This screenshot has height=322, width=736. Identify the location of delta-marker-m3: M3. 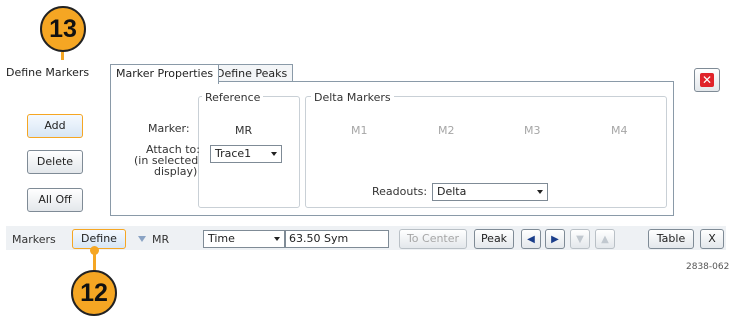
(532, 130).